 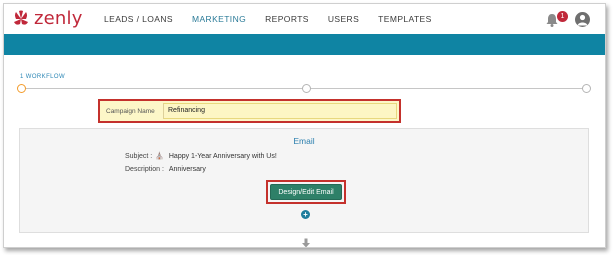 What do you see at coordinates (582, 19) in the screenshot?
I see `user-avatar-icon` at bounding box center [582, 19].